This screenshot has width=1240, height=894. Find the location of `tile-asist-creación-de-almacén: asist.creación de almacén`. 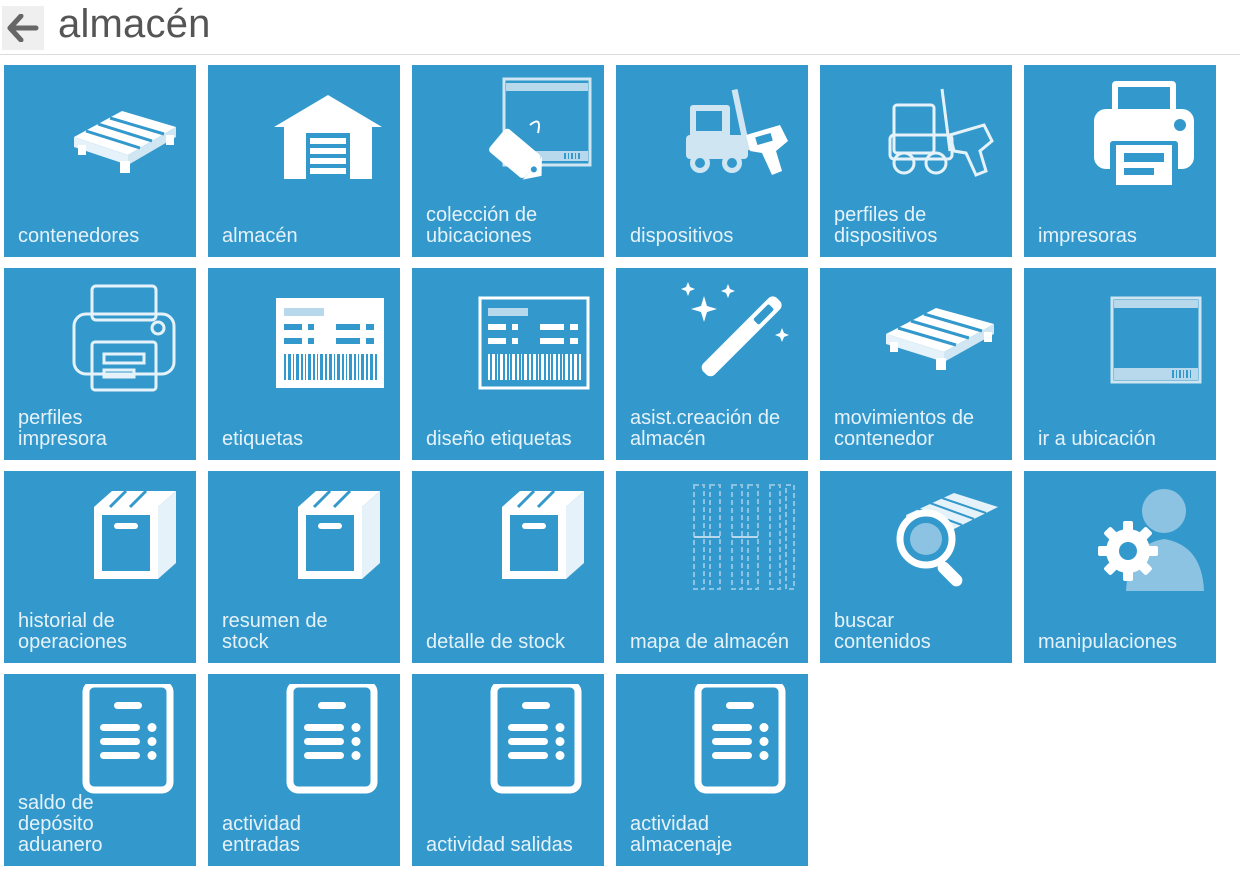

tile-asist-creación-de-almacén: asist.creación de almacén is located at coordinates (712, 364).